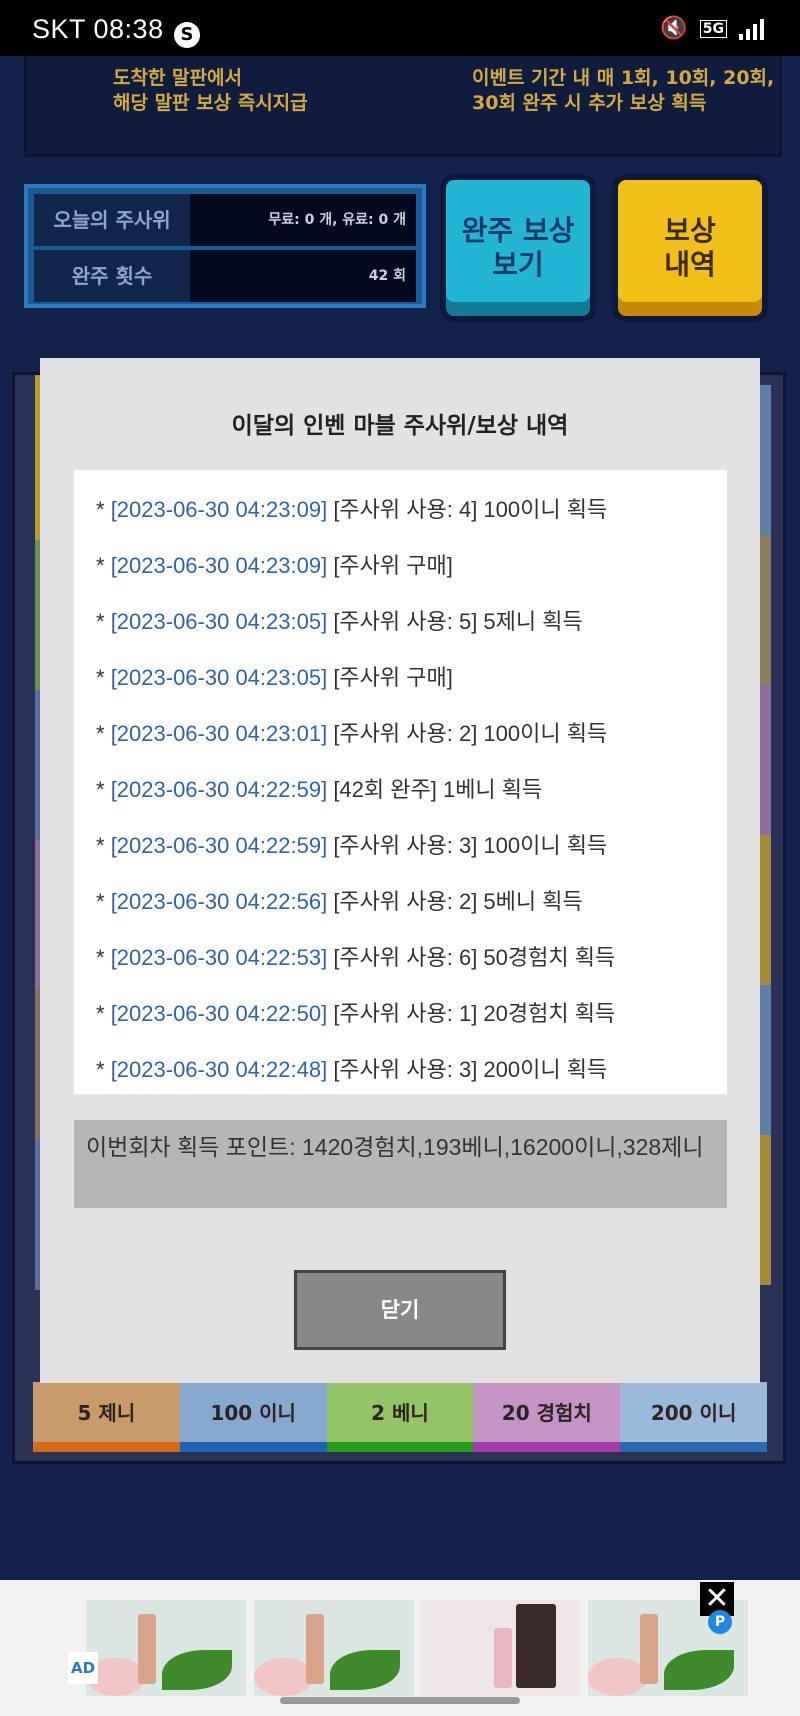 The image size is (800, 1716). I want to click on completion-reward-button: 완주 보상 보기, so click(518, 248).